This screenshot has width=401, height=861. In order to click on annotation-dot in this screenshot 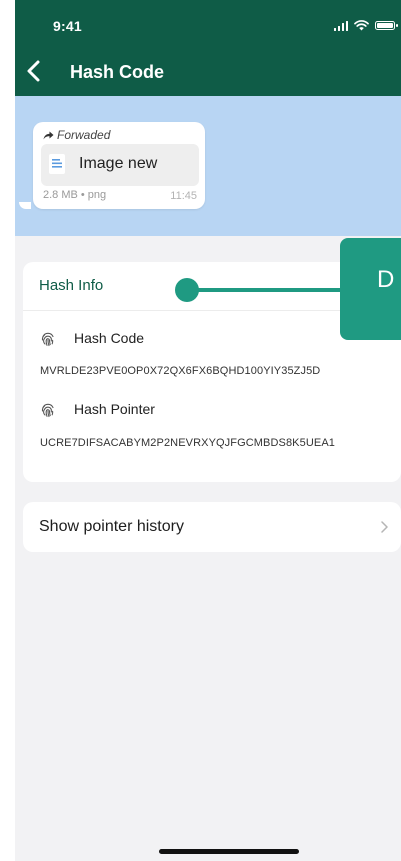, I will do `click(187, 290)`.